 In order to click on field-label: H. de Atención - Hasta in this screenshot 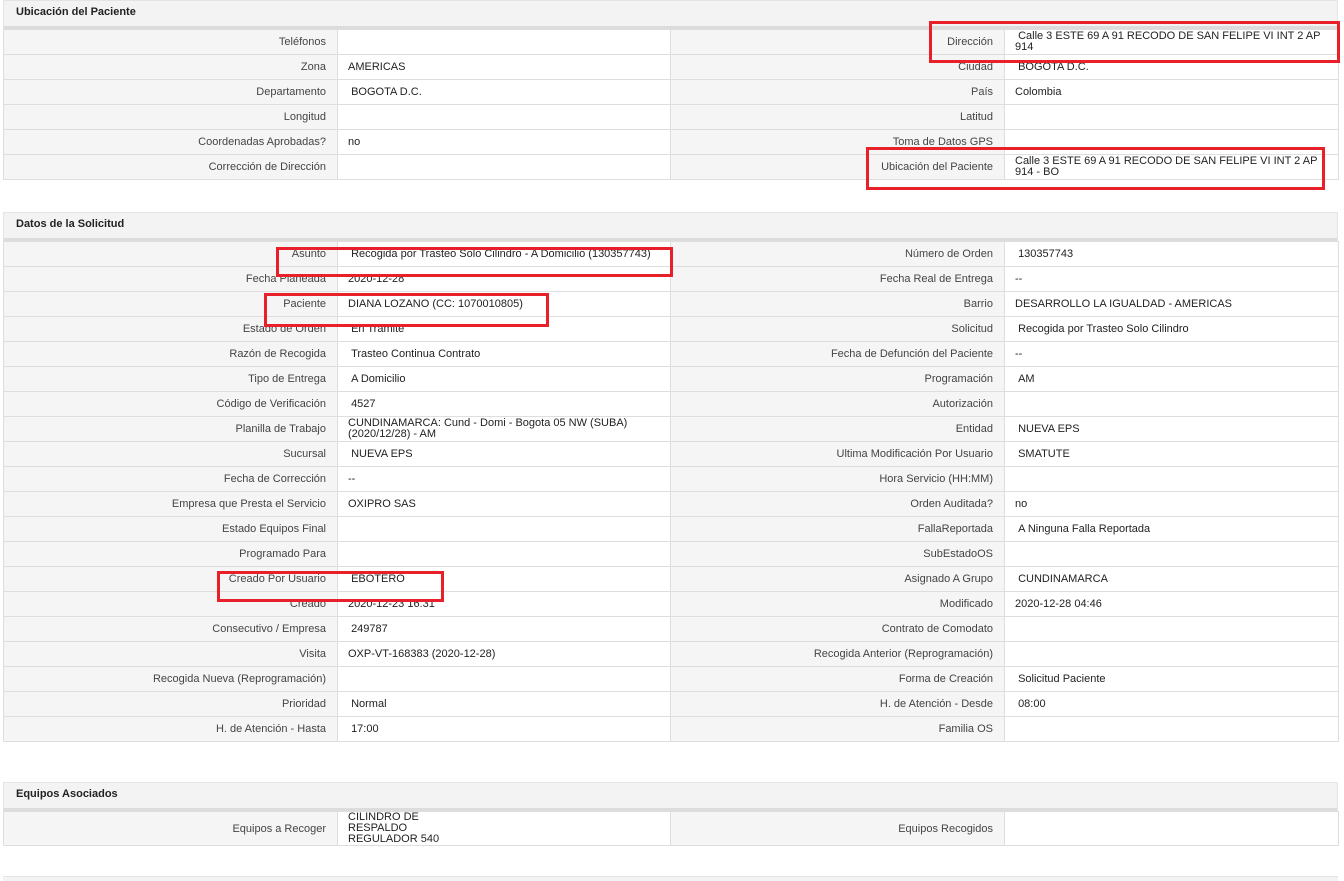, I will do `click(170, 729)`.